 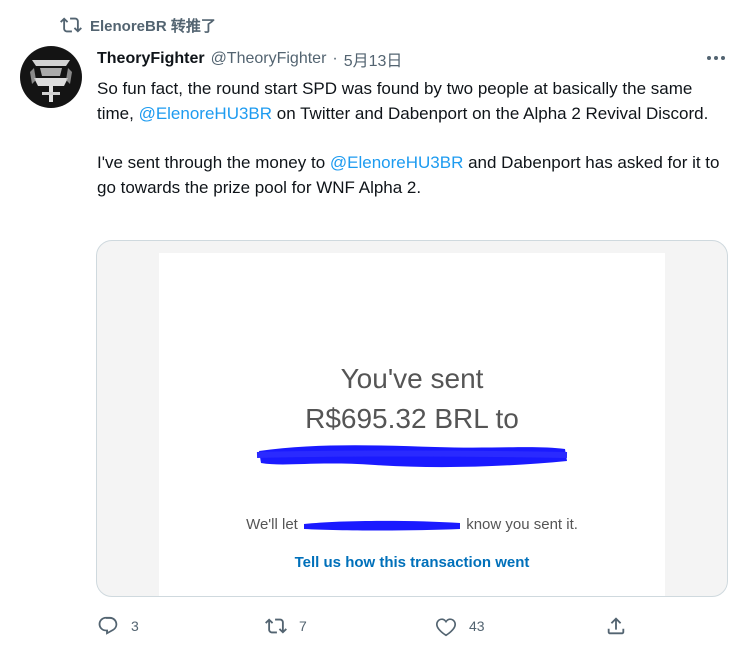 I want to click on author-handle: @TheoryFighter, so click(x=269, y=59).